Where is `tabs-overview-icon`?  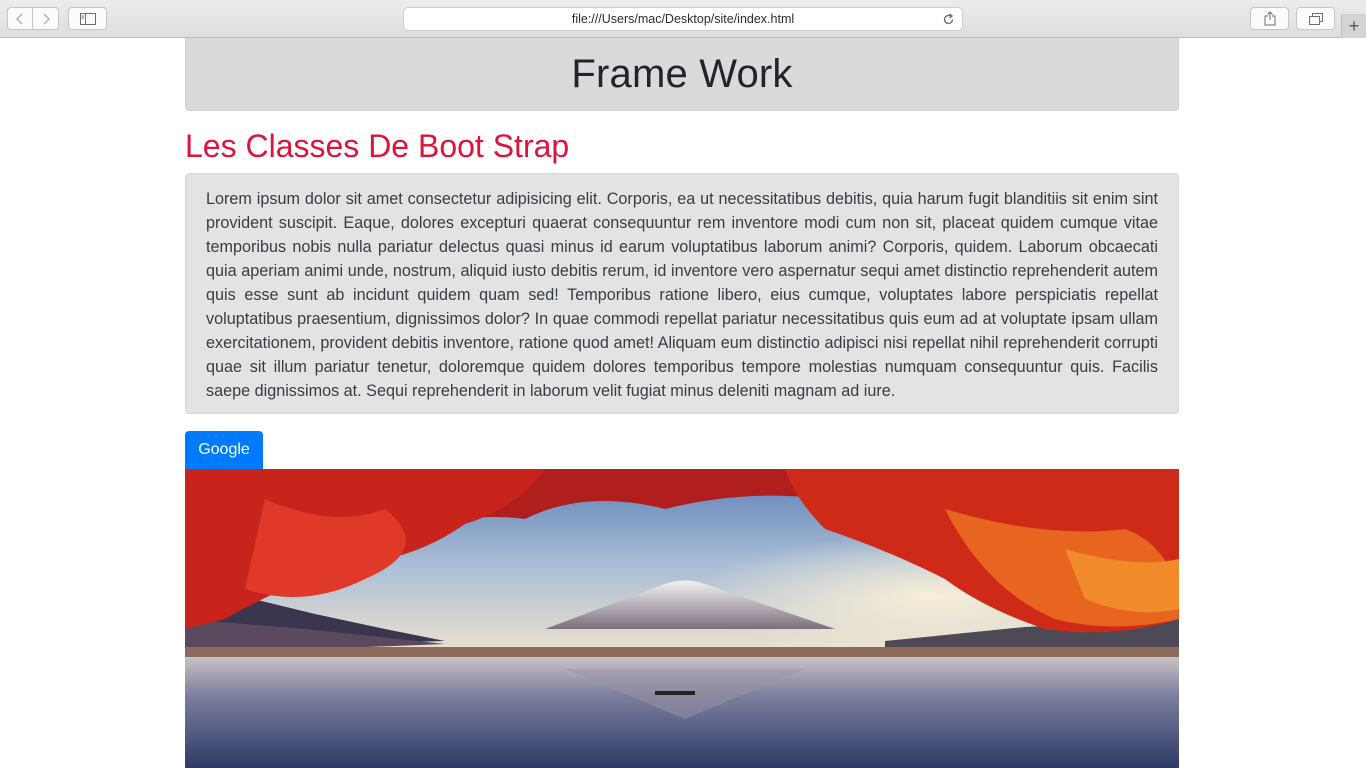
tabs-overview-icon is located at coordinates (1315, 18).